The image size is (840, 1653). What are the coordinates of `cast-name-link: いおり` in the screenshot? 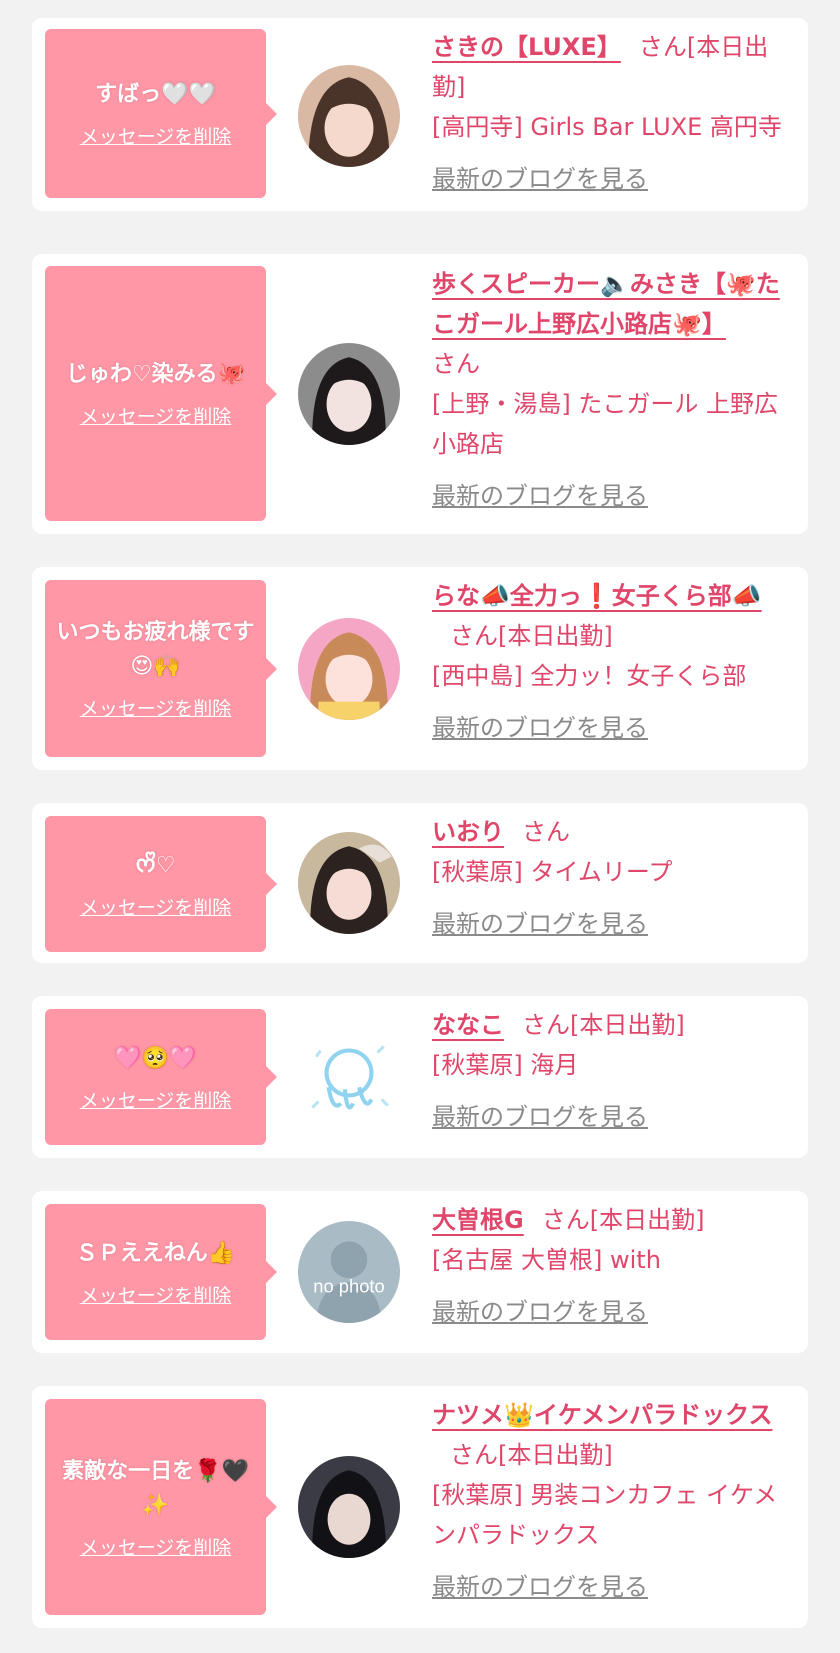 It's located at (468, 832).